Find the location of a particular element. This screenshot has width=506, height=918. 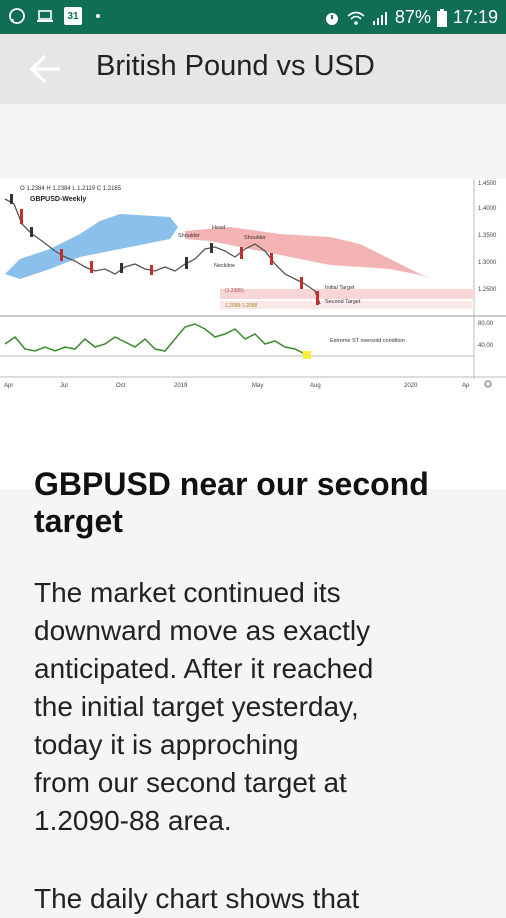

article-heading: GBPUSD near our second target is located at coordinates (231, 502).